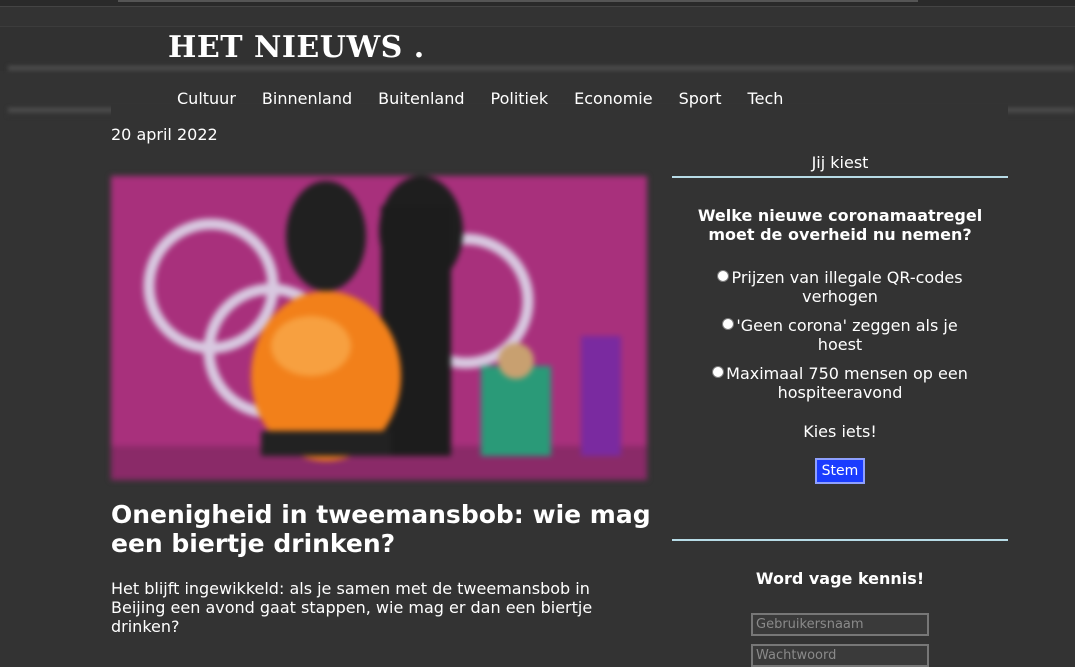 This screenshot has width=1075, height=667. I want to click on nav-item-buitenland: Buitenland, so click(421, 98).